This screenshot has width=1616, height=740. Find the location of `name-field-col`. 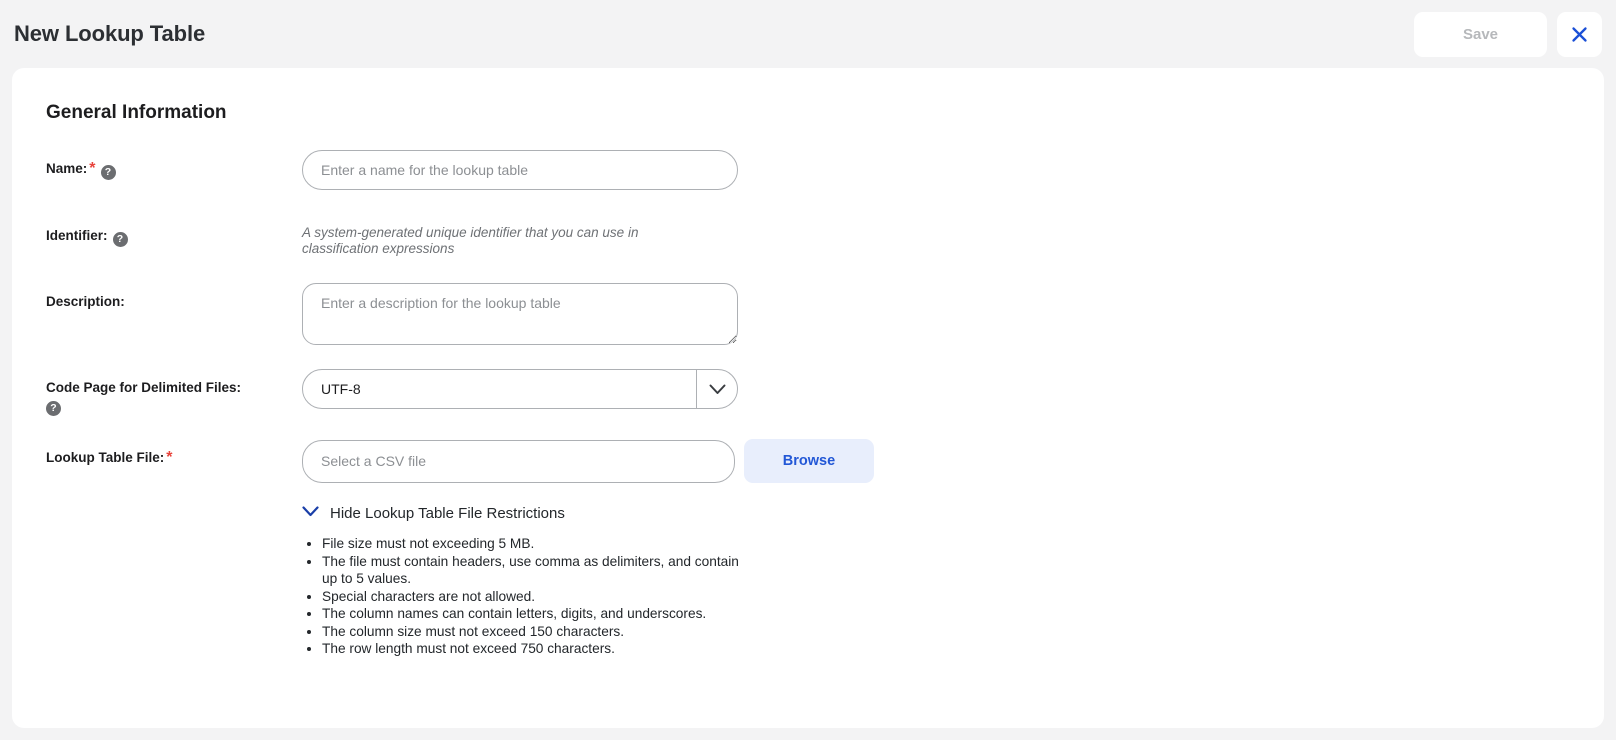

name-field-col is located at coordinates (953, 170).